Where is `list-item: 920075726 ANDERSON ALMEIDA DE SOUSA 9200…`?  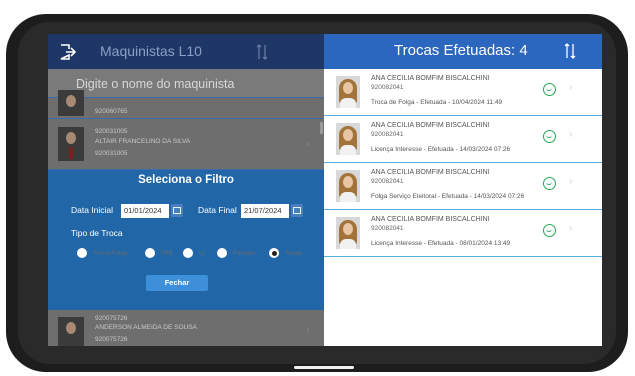
list-item: 920075726 ANDERSON ALMEIDA DE SOUSA 9200… is located at coordinates (186, 328).